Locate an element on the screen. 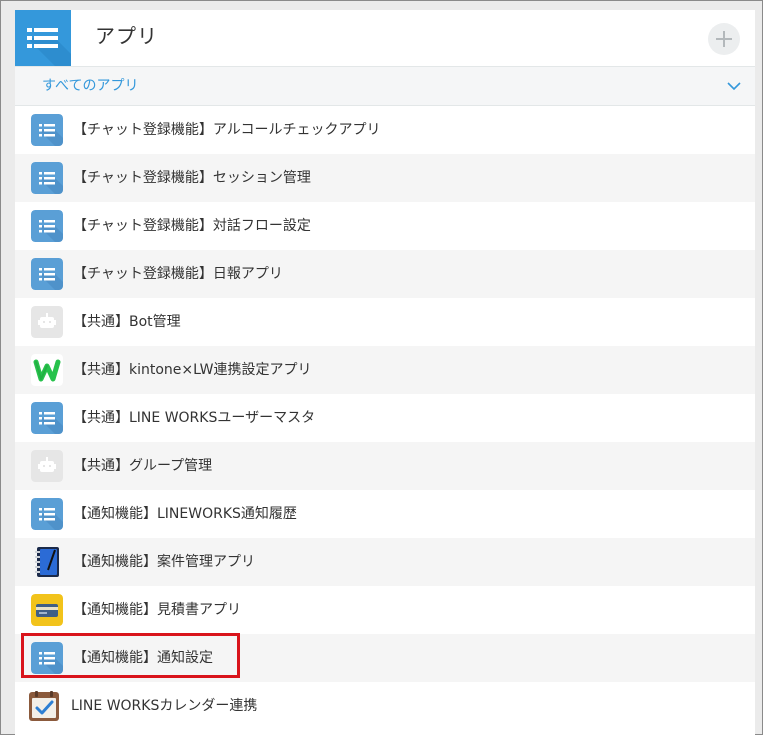  app-list-item: 【共通】LINE WORKSユーザーマスタ is located at coordinates (385, 418).